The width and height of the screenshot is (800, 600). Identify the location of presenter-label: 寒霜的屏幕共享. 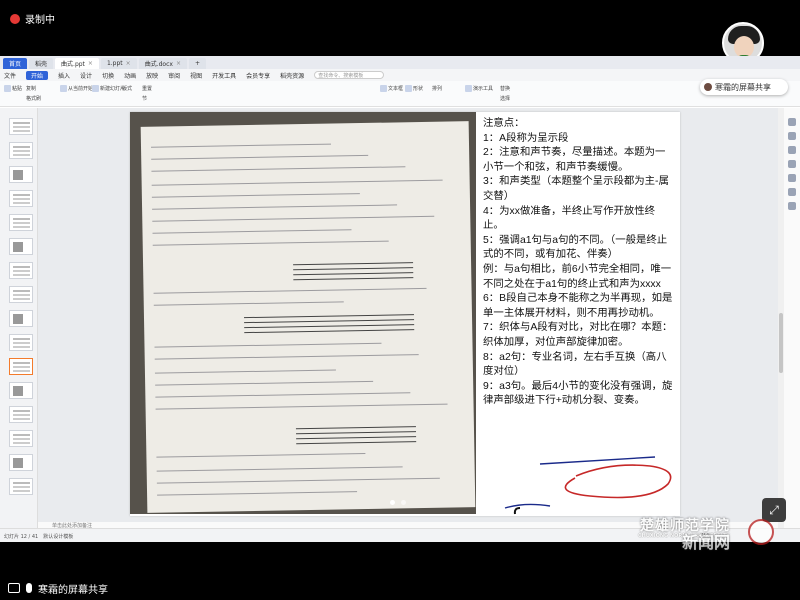
(73, 590).